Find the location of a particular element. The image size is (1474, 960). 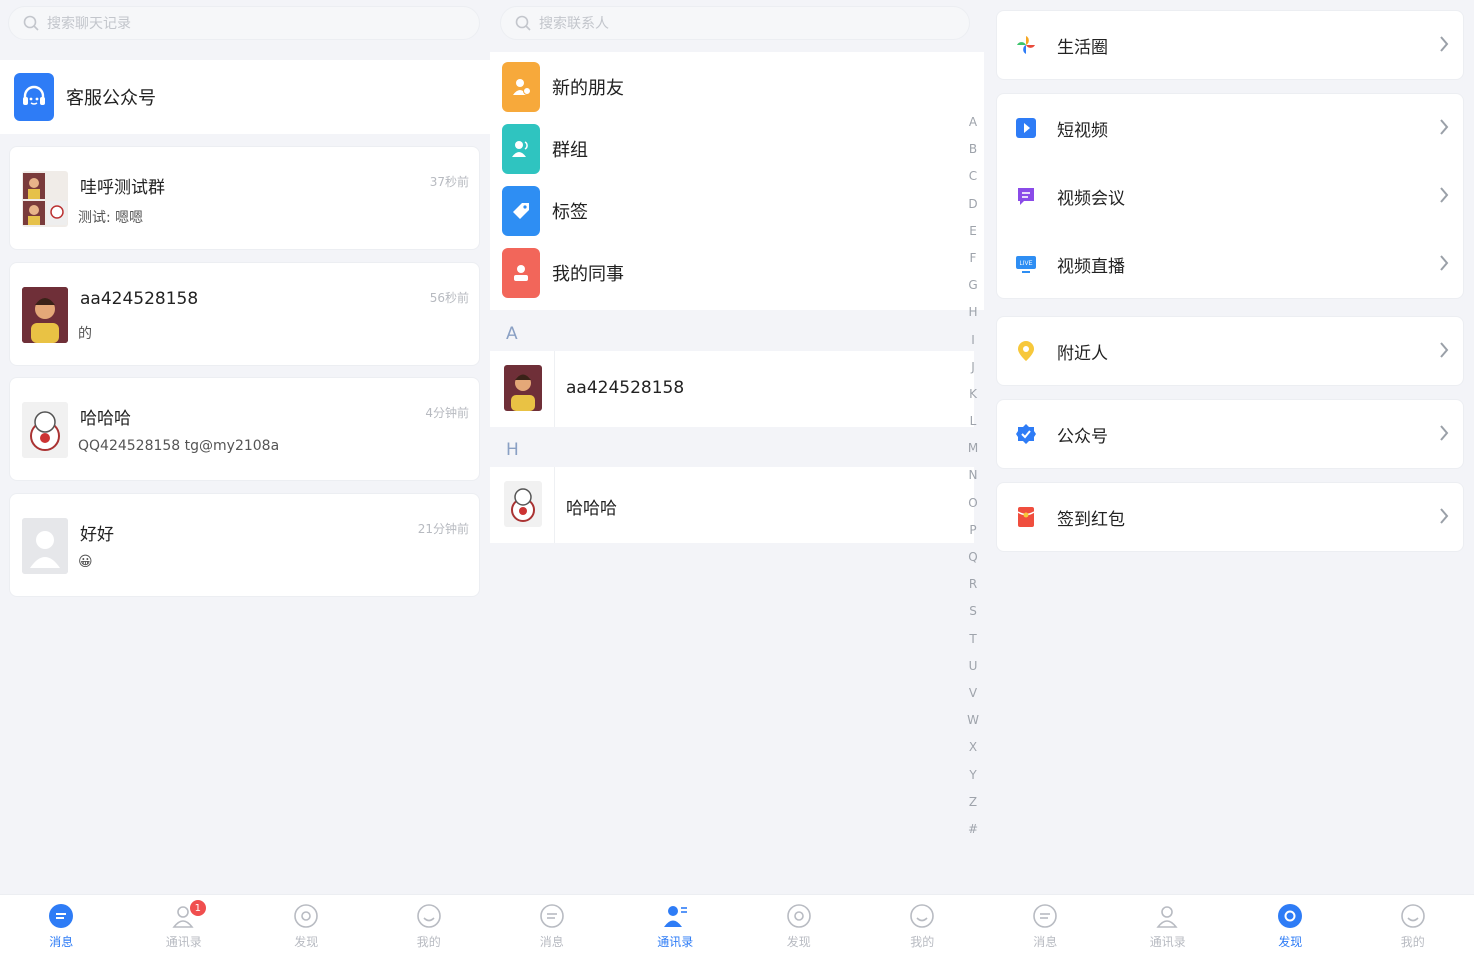

index-letter: B is located at coordinates (973, 152).